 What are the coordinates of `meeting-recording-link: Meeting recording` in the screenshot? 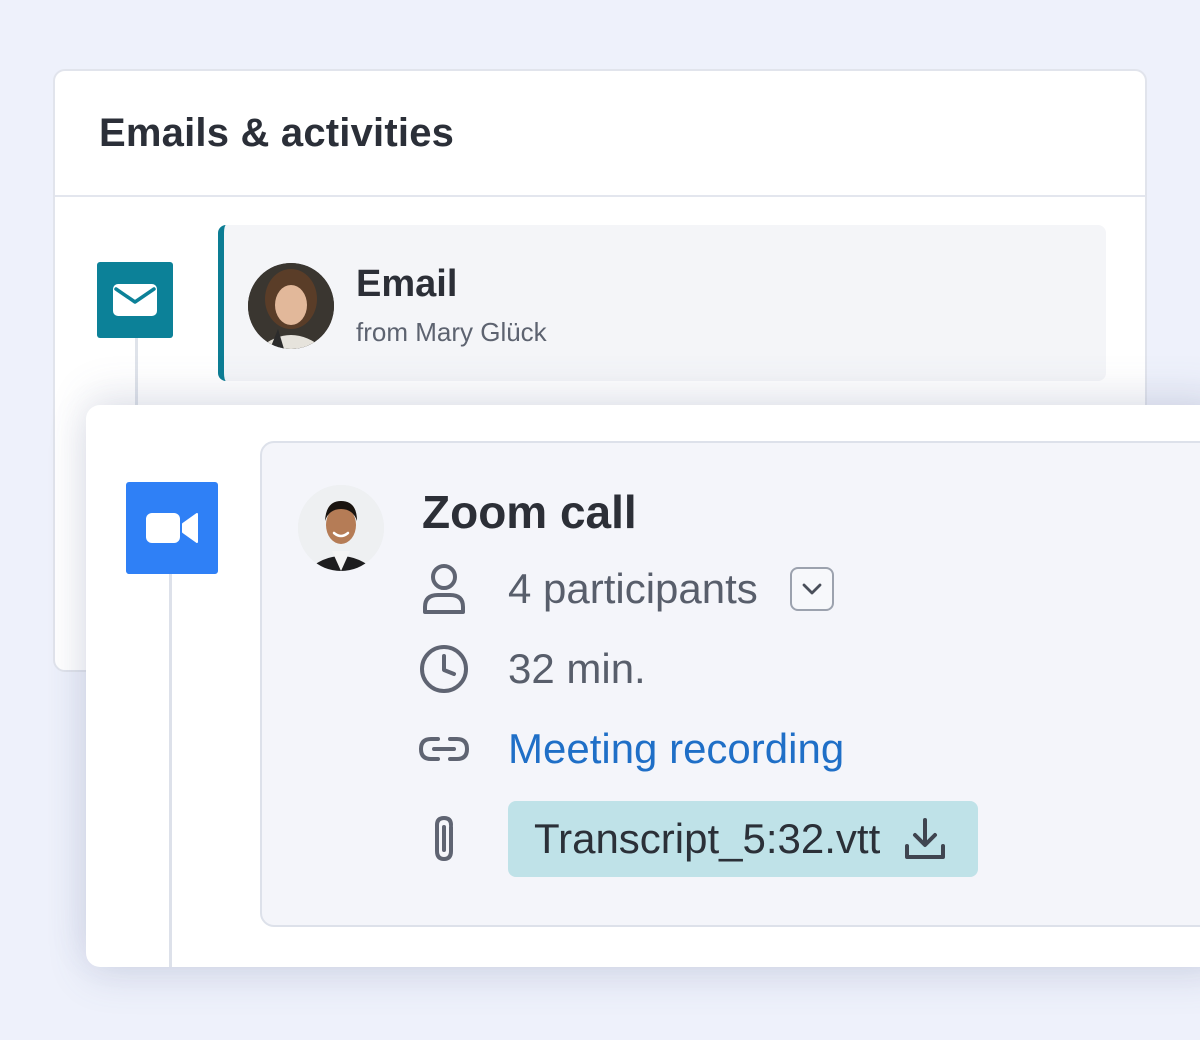 It's located at (676, 749).